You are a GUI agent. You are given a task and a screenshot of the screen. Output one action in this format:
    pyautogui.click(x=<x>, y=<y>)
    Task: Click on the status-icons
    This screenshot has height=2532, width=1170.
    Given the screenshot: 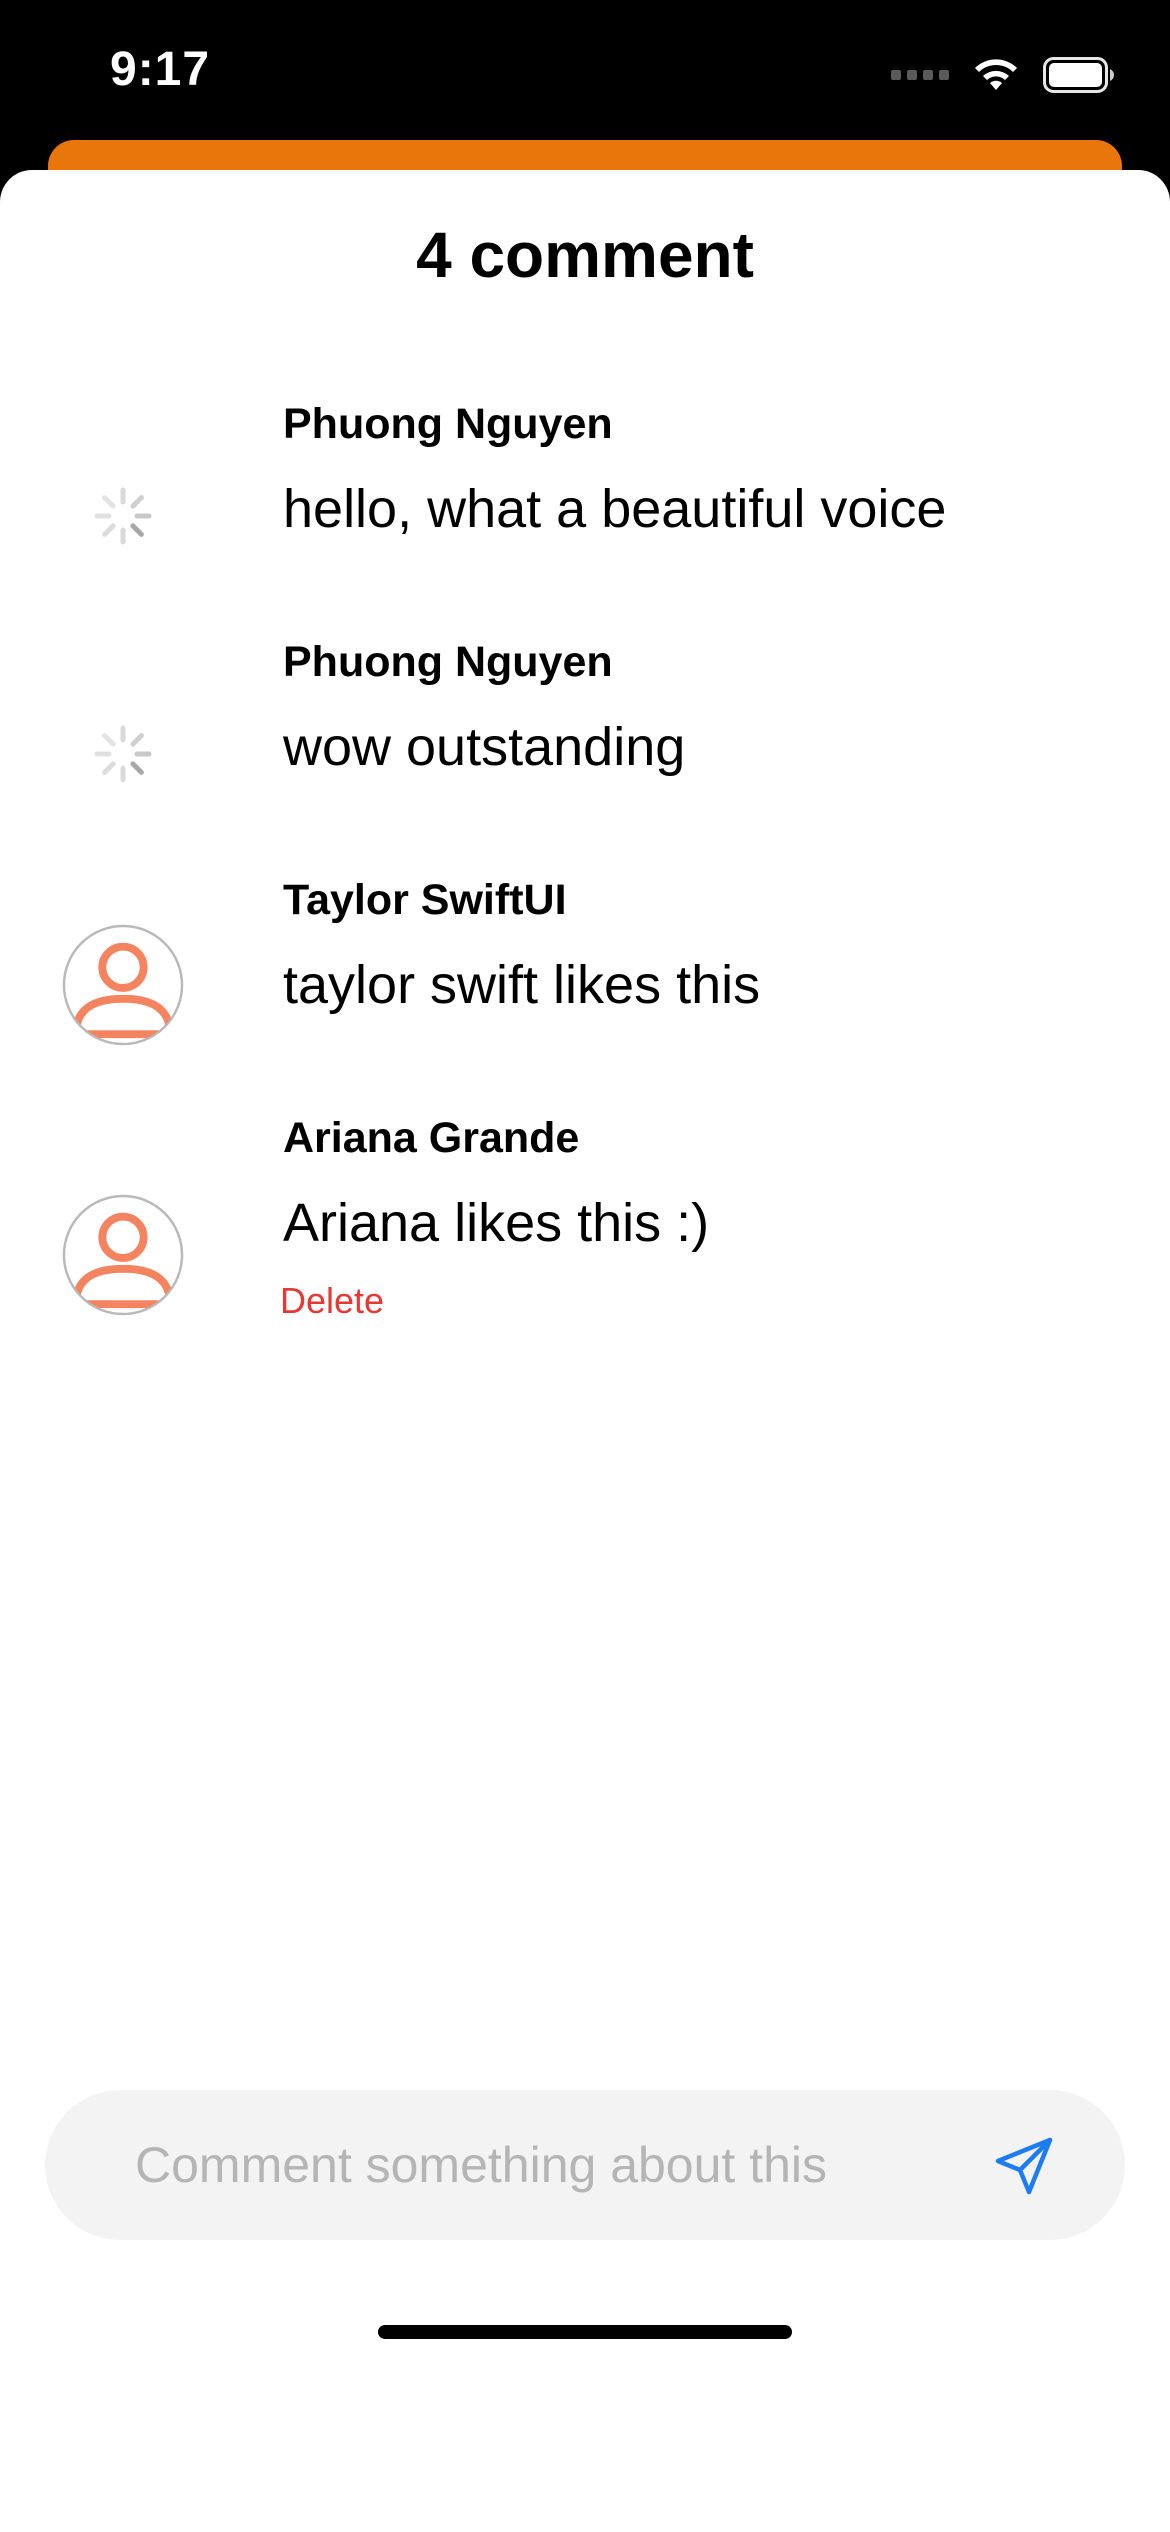 What is the action you would take?
    pyautogui.click(x=1003, y=75)
    